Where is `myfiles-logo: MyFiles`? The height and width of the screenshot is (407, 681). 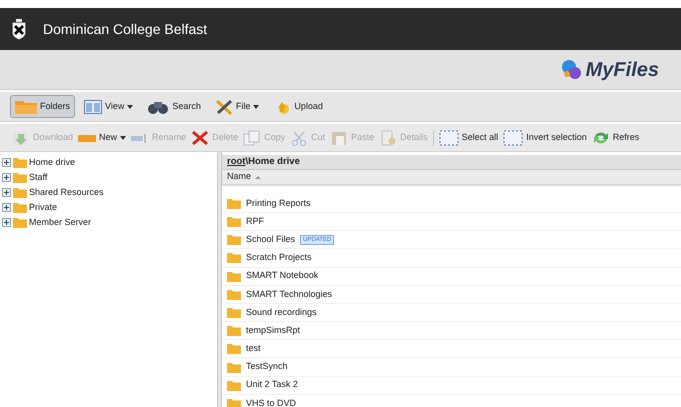 myfiles-logo: MyFiles is located at coordinates (622, 70).